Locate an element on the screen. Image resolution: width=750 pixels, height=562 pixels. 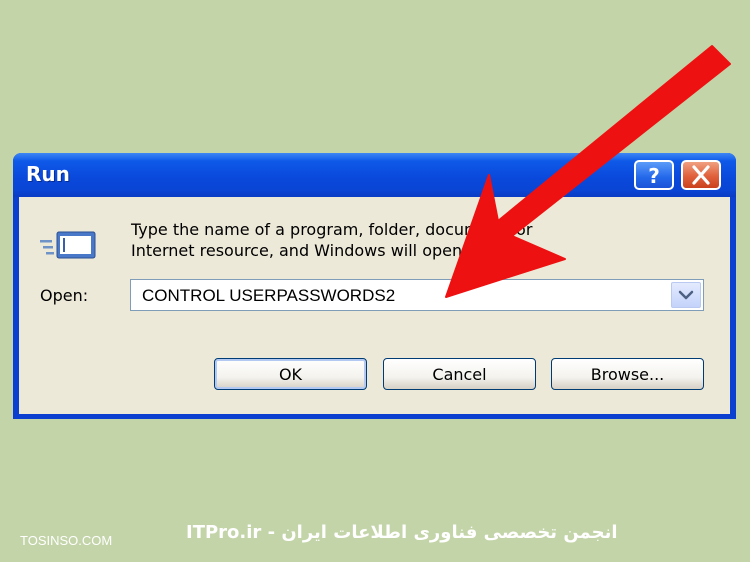
chevron-down-icon is located at coordinates (686, 295).